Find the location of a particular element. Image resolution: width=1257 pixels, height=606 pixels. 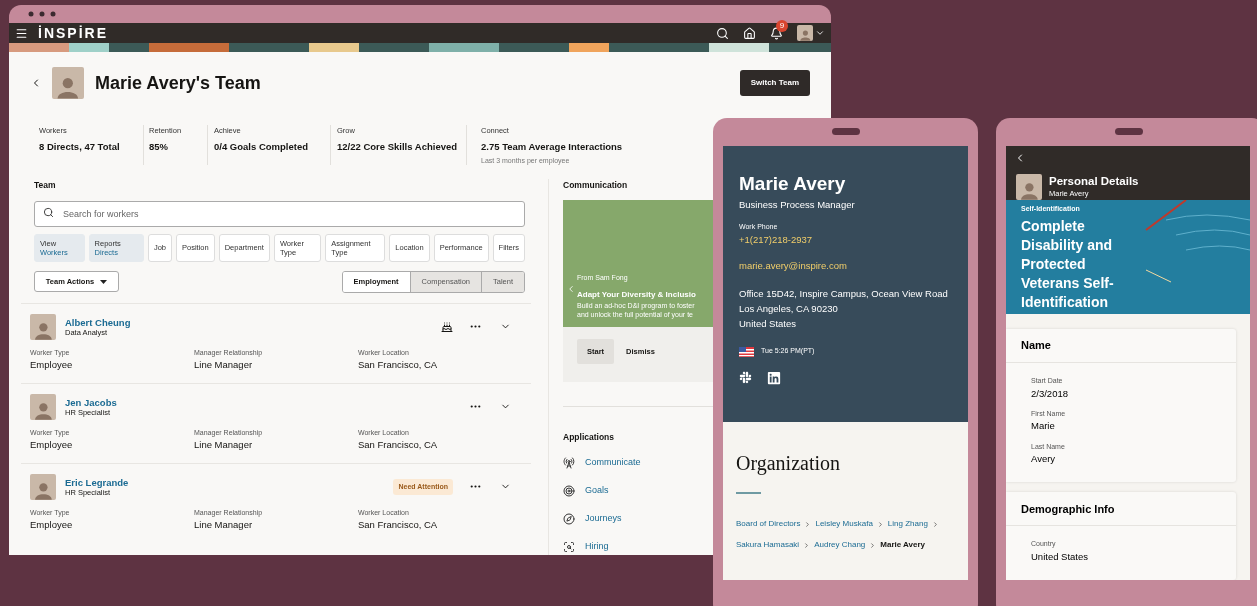

worker-name-link: Eric Legrande is located at coordinates (97, 482).